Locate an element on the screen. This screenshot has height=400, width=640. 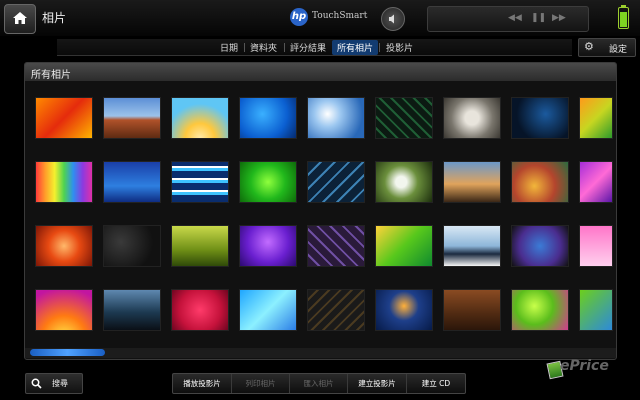
top-bar: 相片 hp TouchSmart ◀◀ ❚❚ ▶▶ is located at coordinates (320, 18).